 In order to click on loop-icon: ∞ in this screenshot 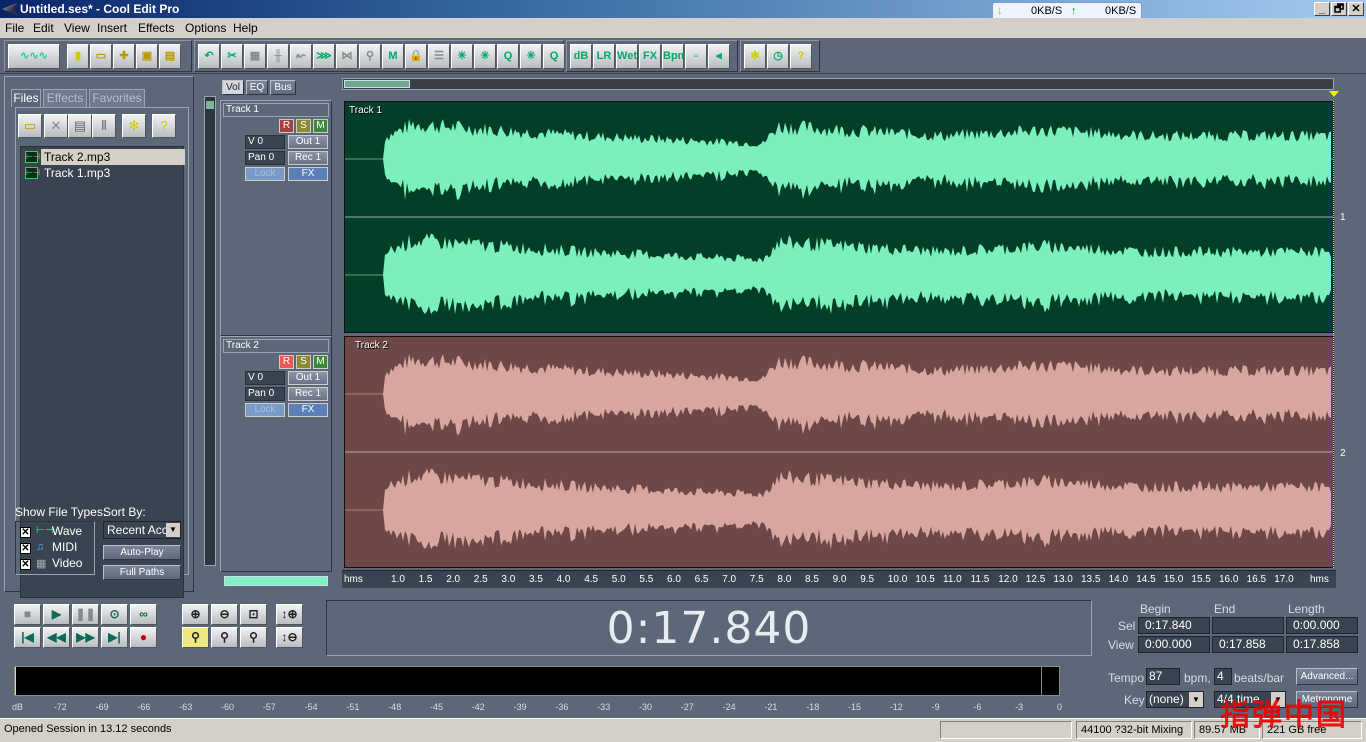, I will do `click(143, 614)`.